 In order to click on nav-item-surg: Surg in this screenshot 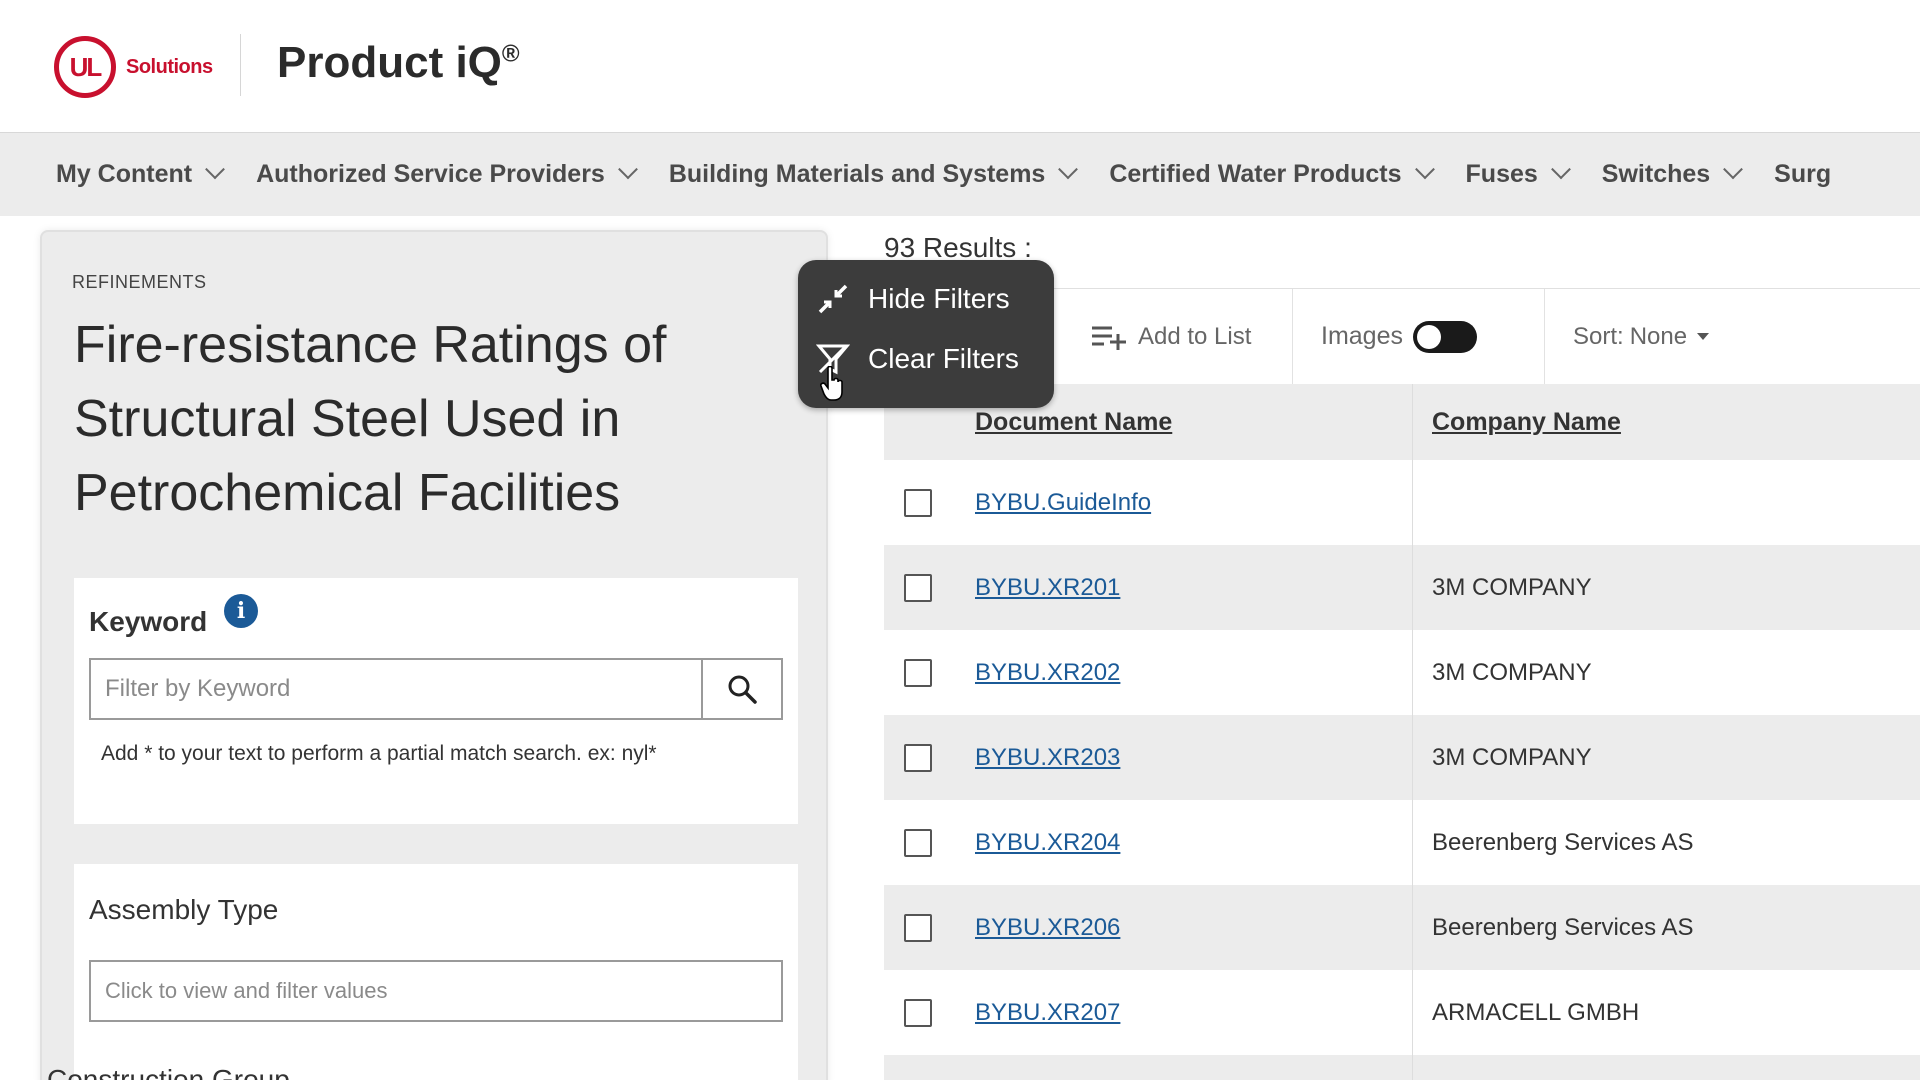, I will do `click(1802, 174)`.